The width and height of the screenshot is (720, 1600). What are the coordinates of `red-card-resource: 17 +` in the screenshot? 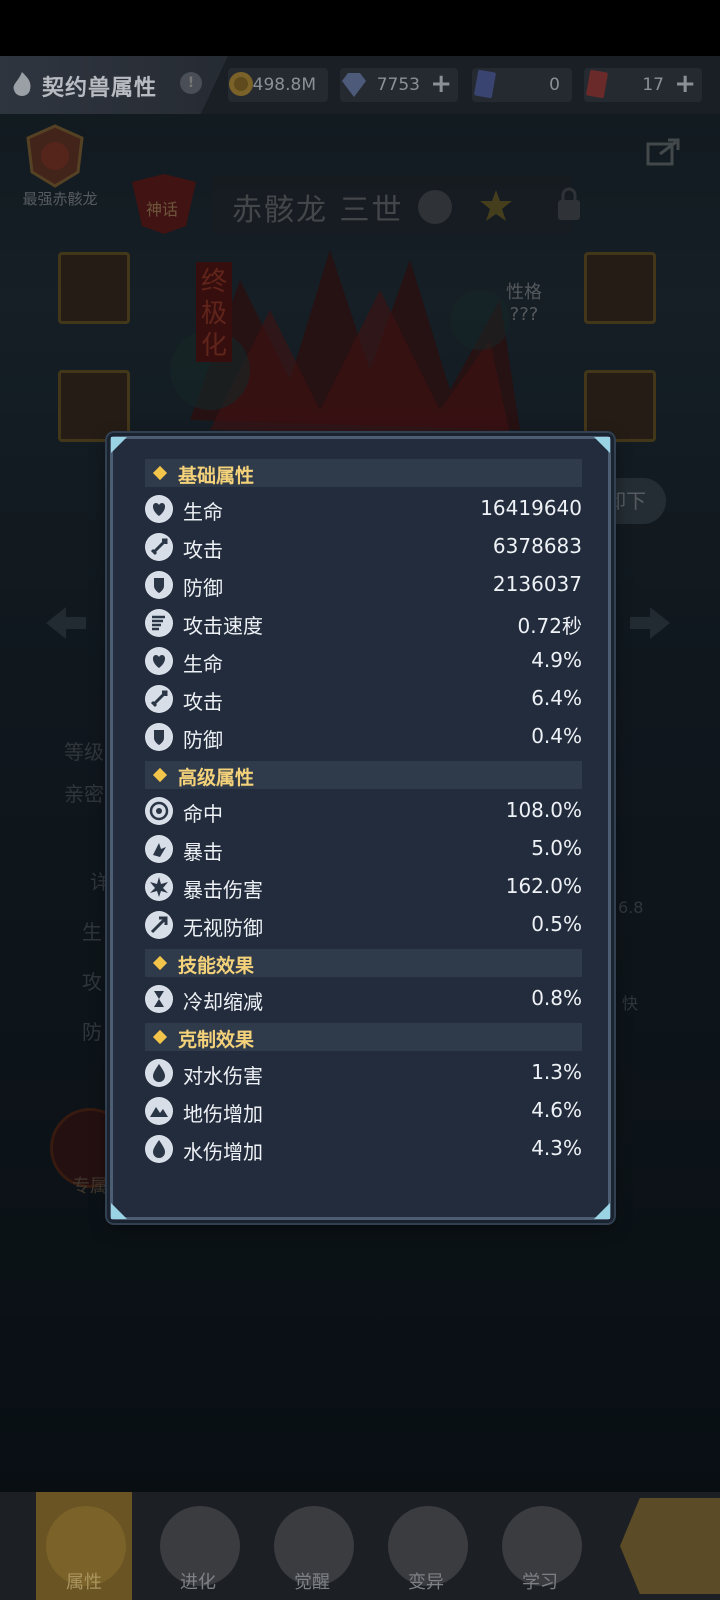 It's located at (643, 85).